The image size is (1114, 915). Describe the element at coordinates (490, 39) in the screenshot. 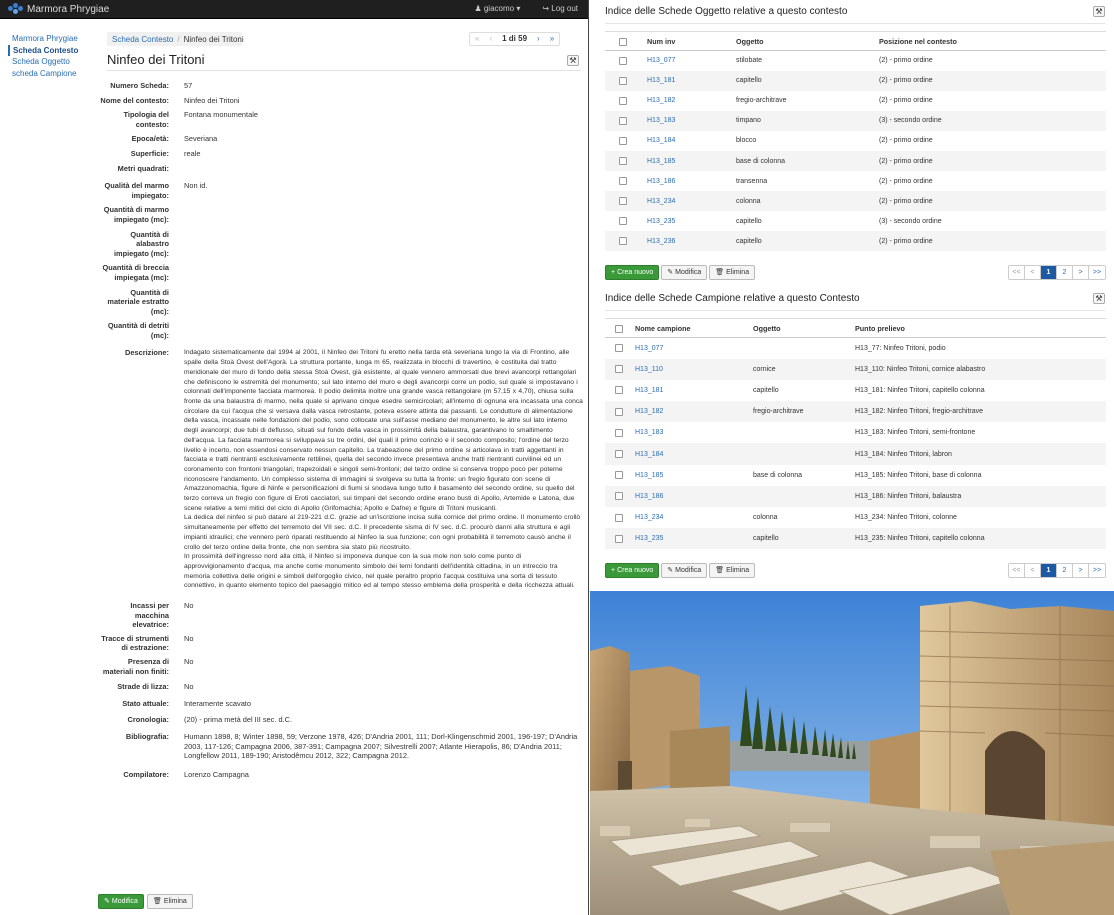

I see `pager-prev-button: ‹` at that location.